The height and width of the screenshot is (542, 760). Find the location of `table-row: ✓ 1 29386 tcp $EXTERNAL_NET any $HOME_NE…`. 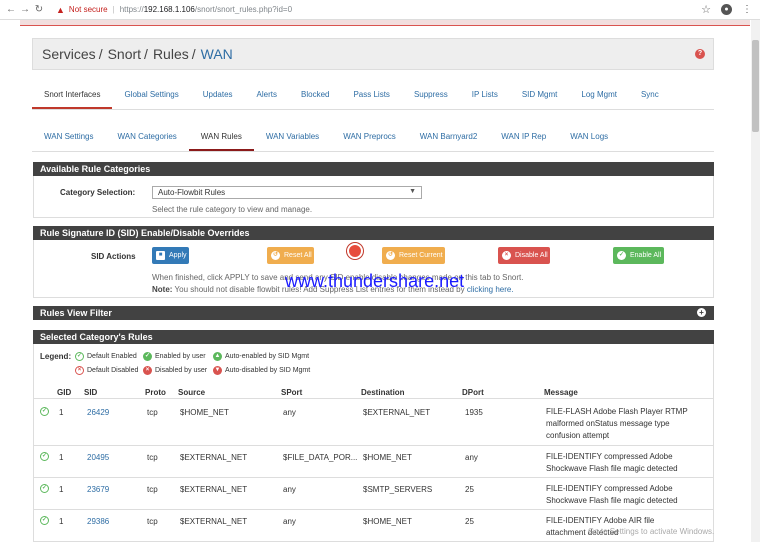

table-row: ✓ 1 29386 tcp $EXTERNAL_NET any $HOME_NE… is located at coordinates (373, 525).